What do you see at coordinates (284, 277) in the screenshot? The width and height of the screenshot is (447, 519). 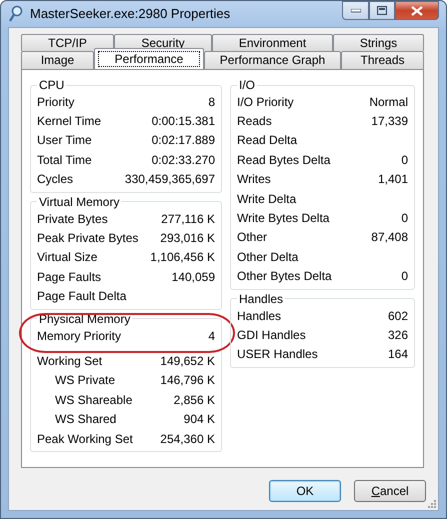 I see `field-label: Other Bytes Delta` at bounding box center [284, 277].